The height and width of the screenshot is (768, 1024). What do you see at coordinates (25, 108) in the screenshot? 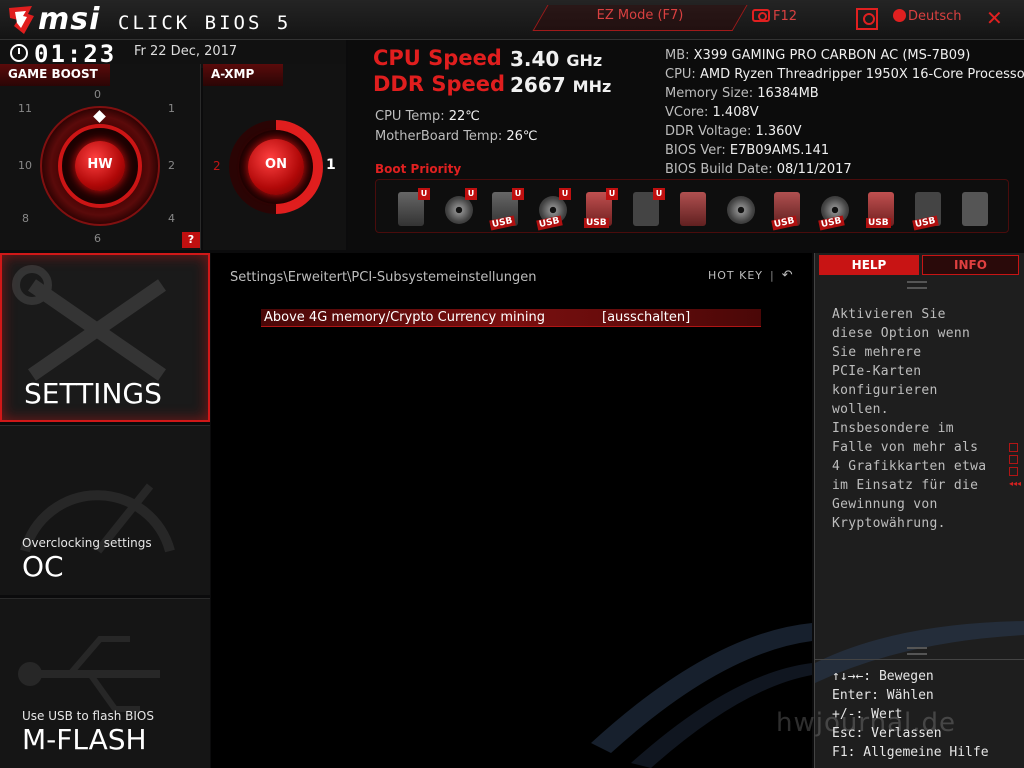
I see `dial-number: 11` at bounding box center [25, 108].